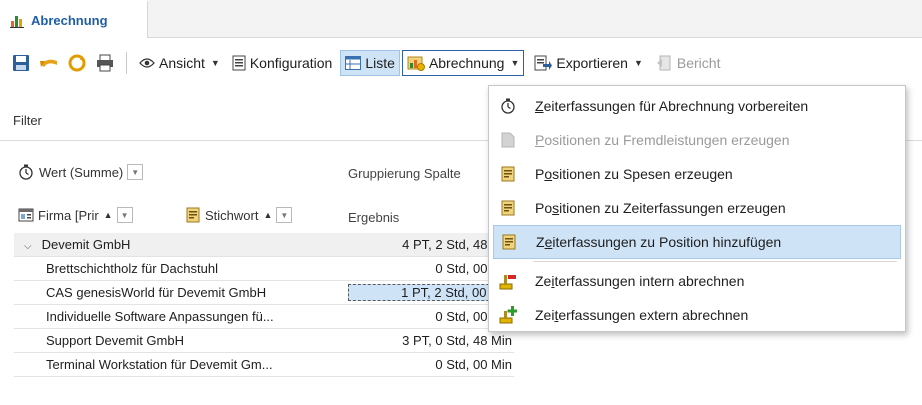 The image size is (922, 405). Describe the element at coordinates (457, 340) in the screenshot. I see `row-value: 3 PT, 0 Std, 48 Min` at that location.